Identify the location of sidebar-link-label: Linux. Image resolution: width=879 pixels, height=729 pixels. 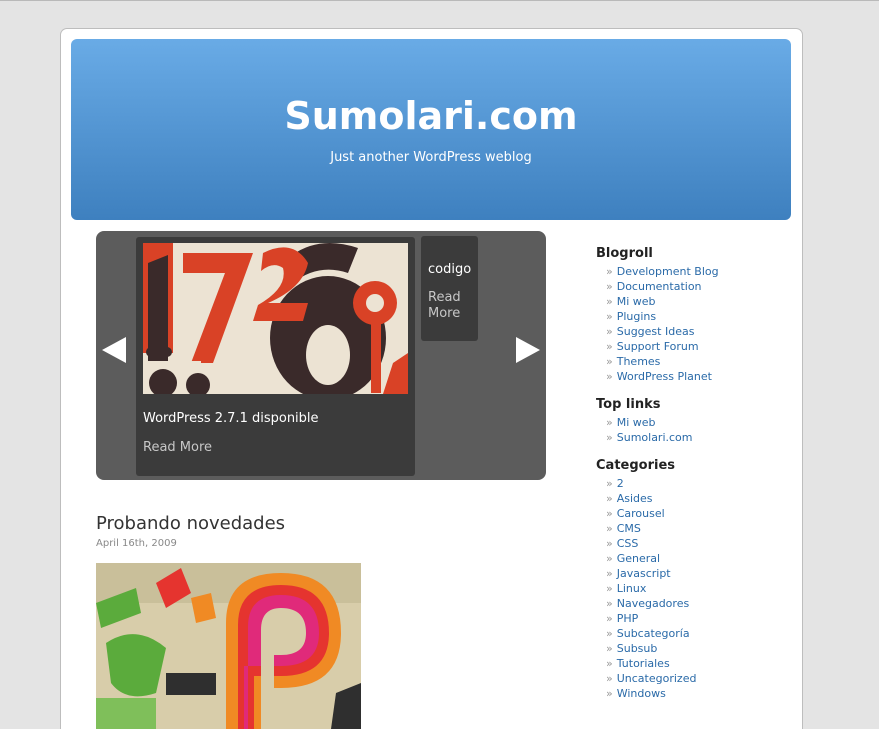
(632, 588).